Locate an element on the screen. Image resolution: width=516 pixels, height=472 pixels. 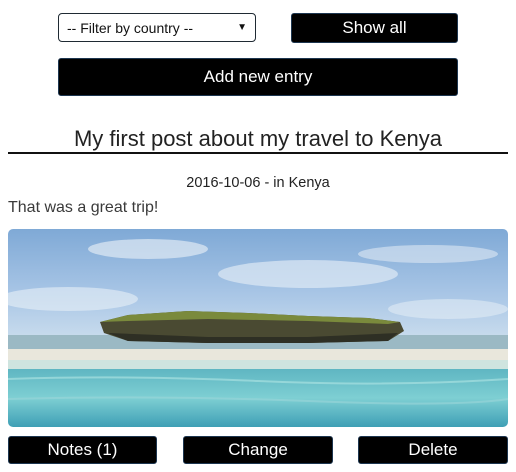
post-body: That was a great trip! is located at coordinates (83, 207).